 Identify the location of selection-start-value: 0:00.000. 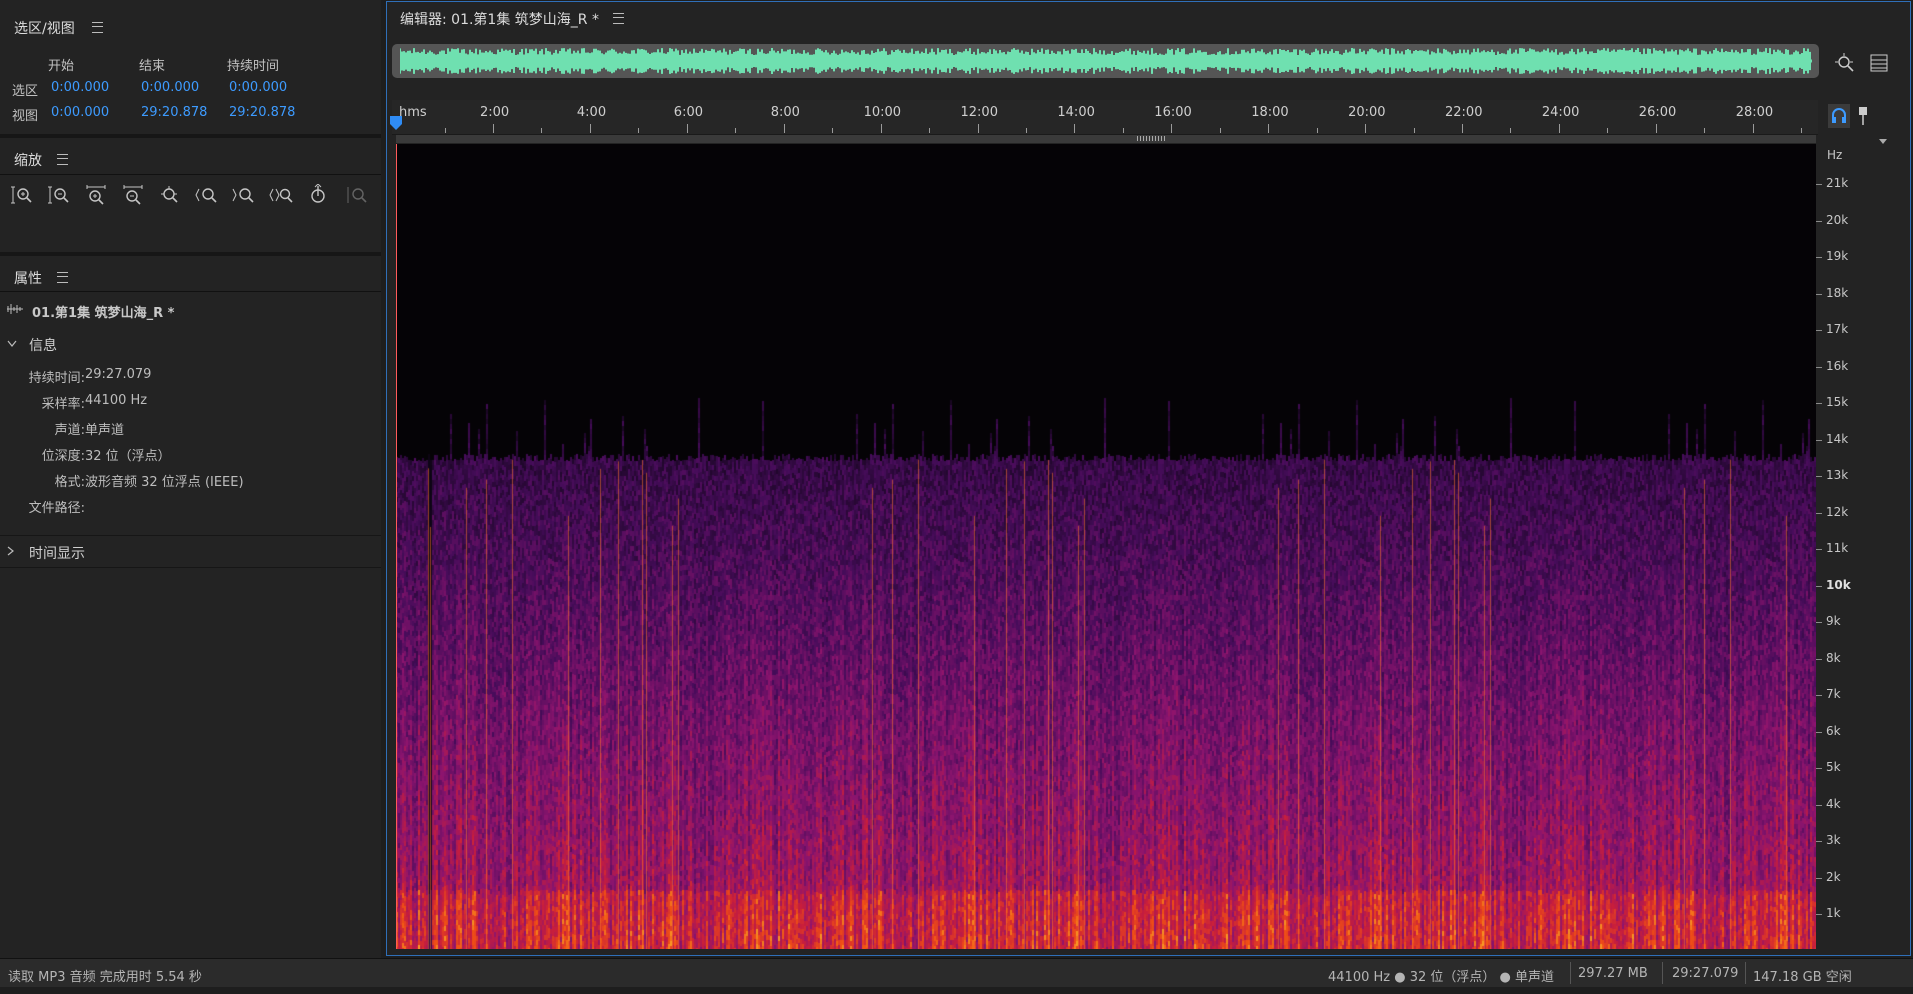
(80, 87).